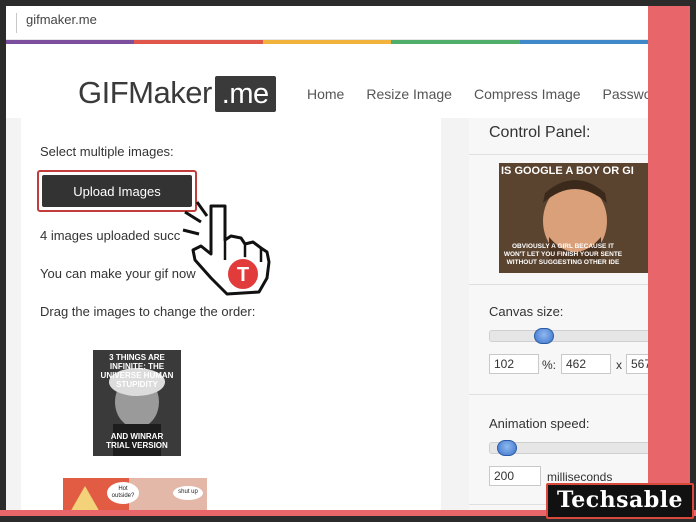  I want to click on pointer-hand-icon: T, so click(226, 248).